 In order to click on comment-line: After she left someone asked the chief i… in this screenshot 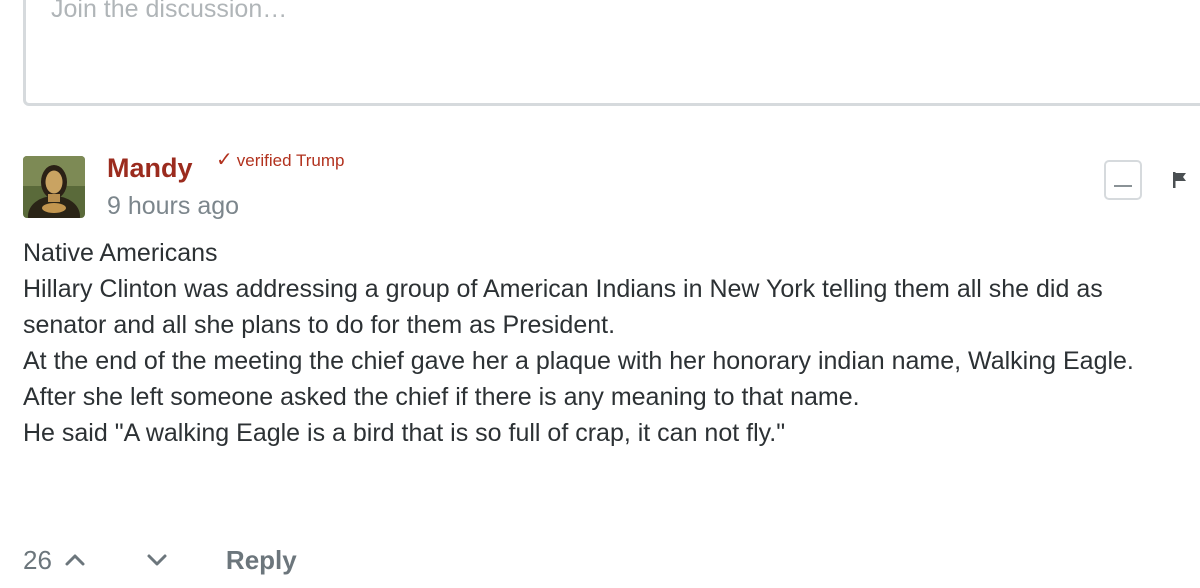, I will do `click(441, 397)`.